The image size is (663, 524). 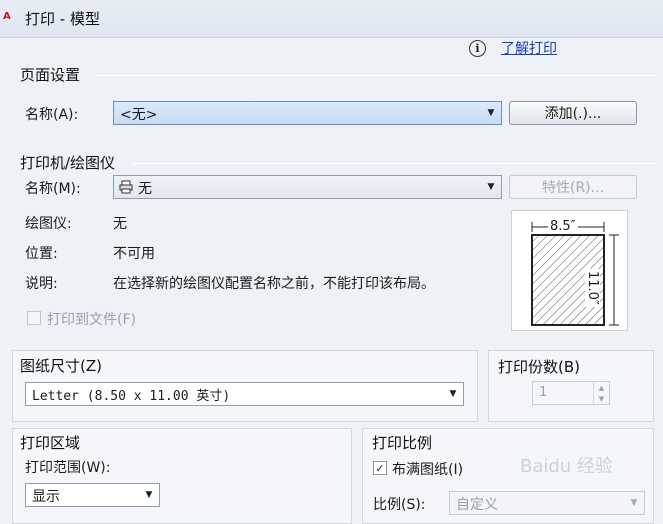 What do you see at coordinates (34, 318) in the screenshot?
I see `print-to-file-checkbox` at bounding box center [34, 318].